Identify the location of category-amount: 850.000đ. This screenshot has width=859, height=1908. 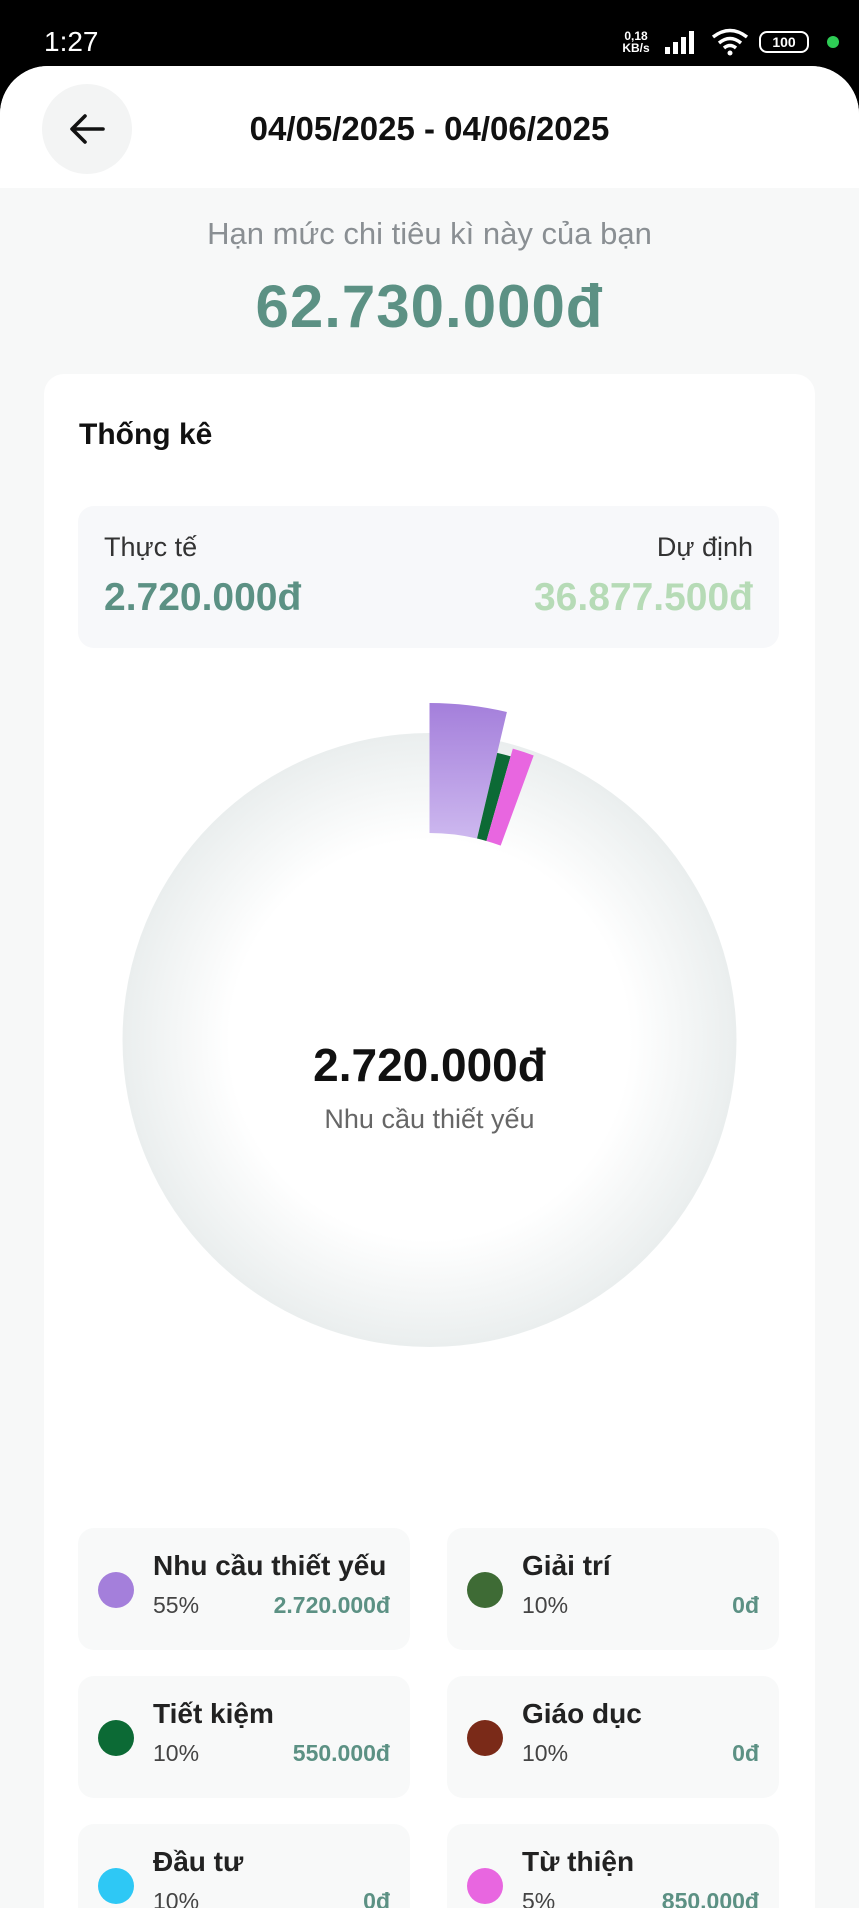
(710, 1898).